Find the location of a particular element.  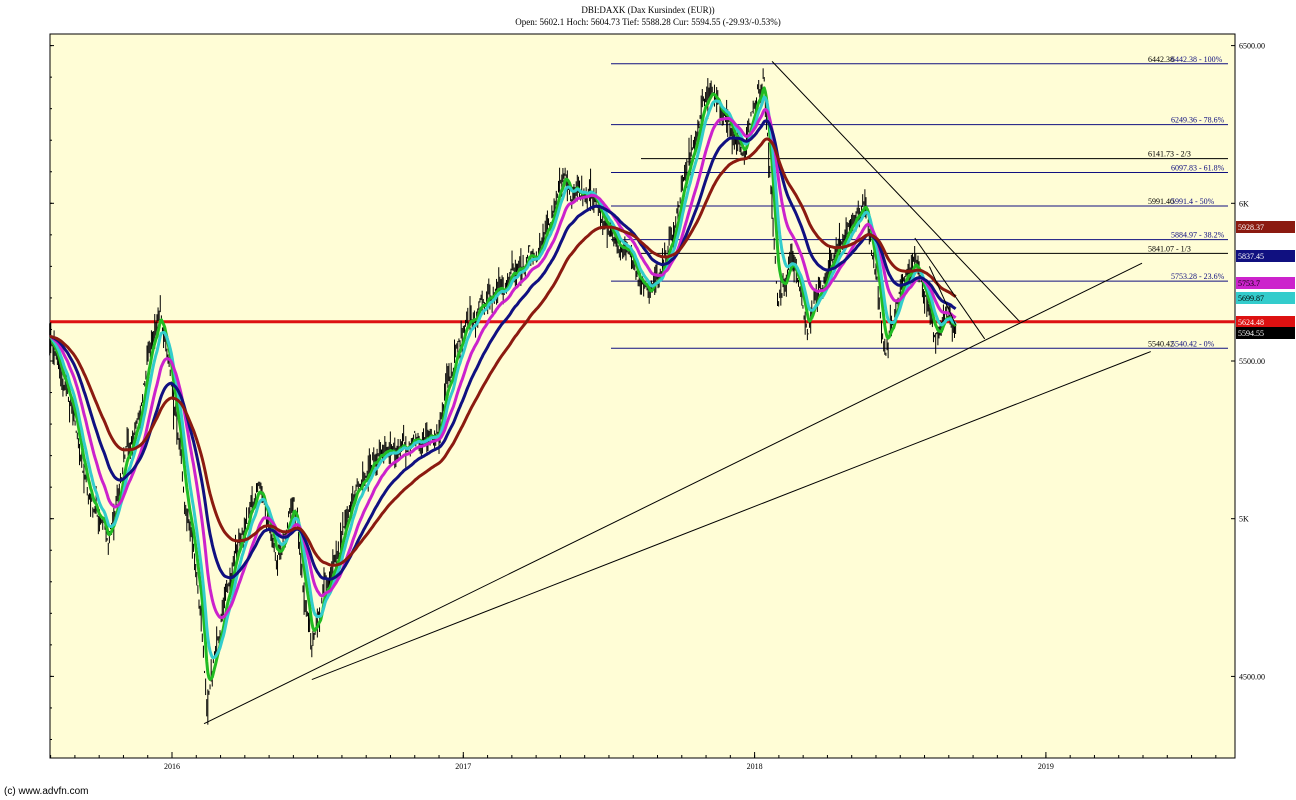

fib-label: 5841.07 - 1/3 is located at coordinates (1169, 248).